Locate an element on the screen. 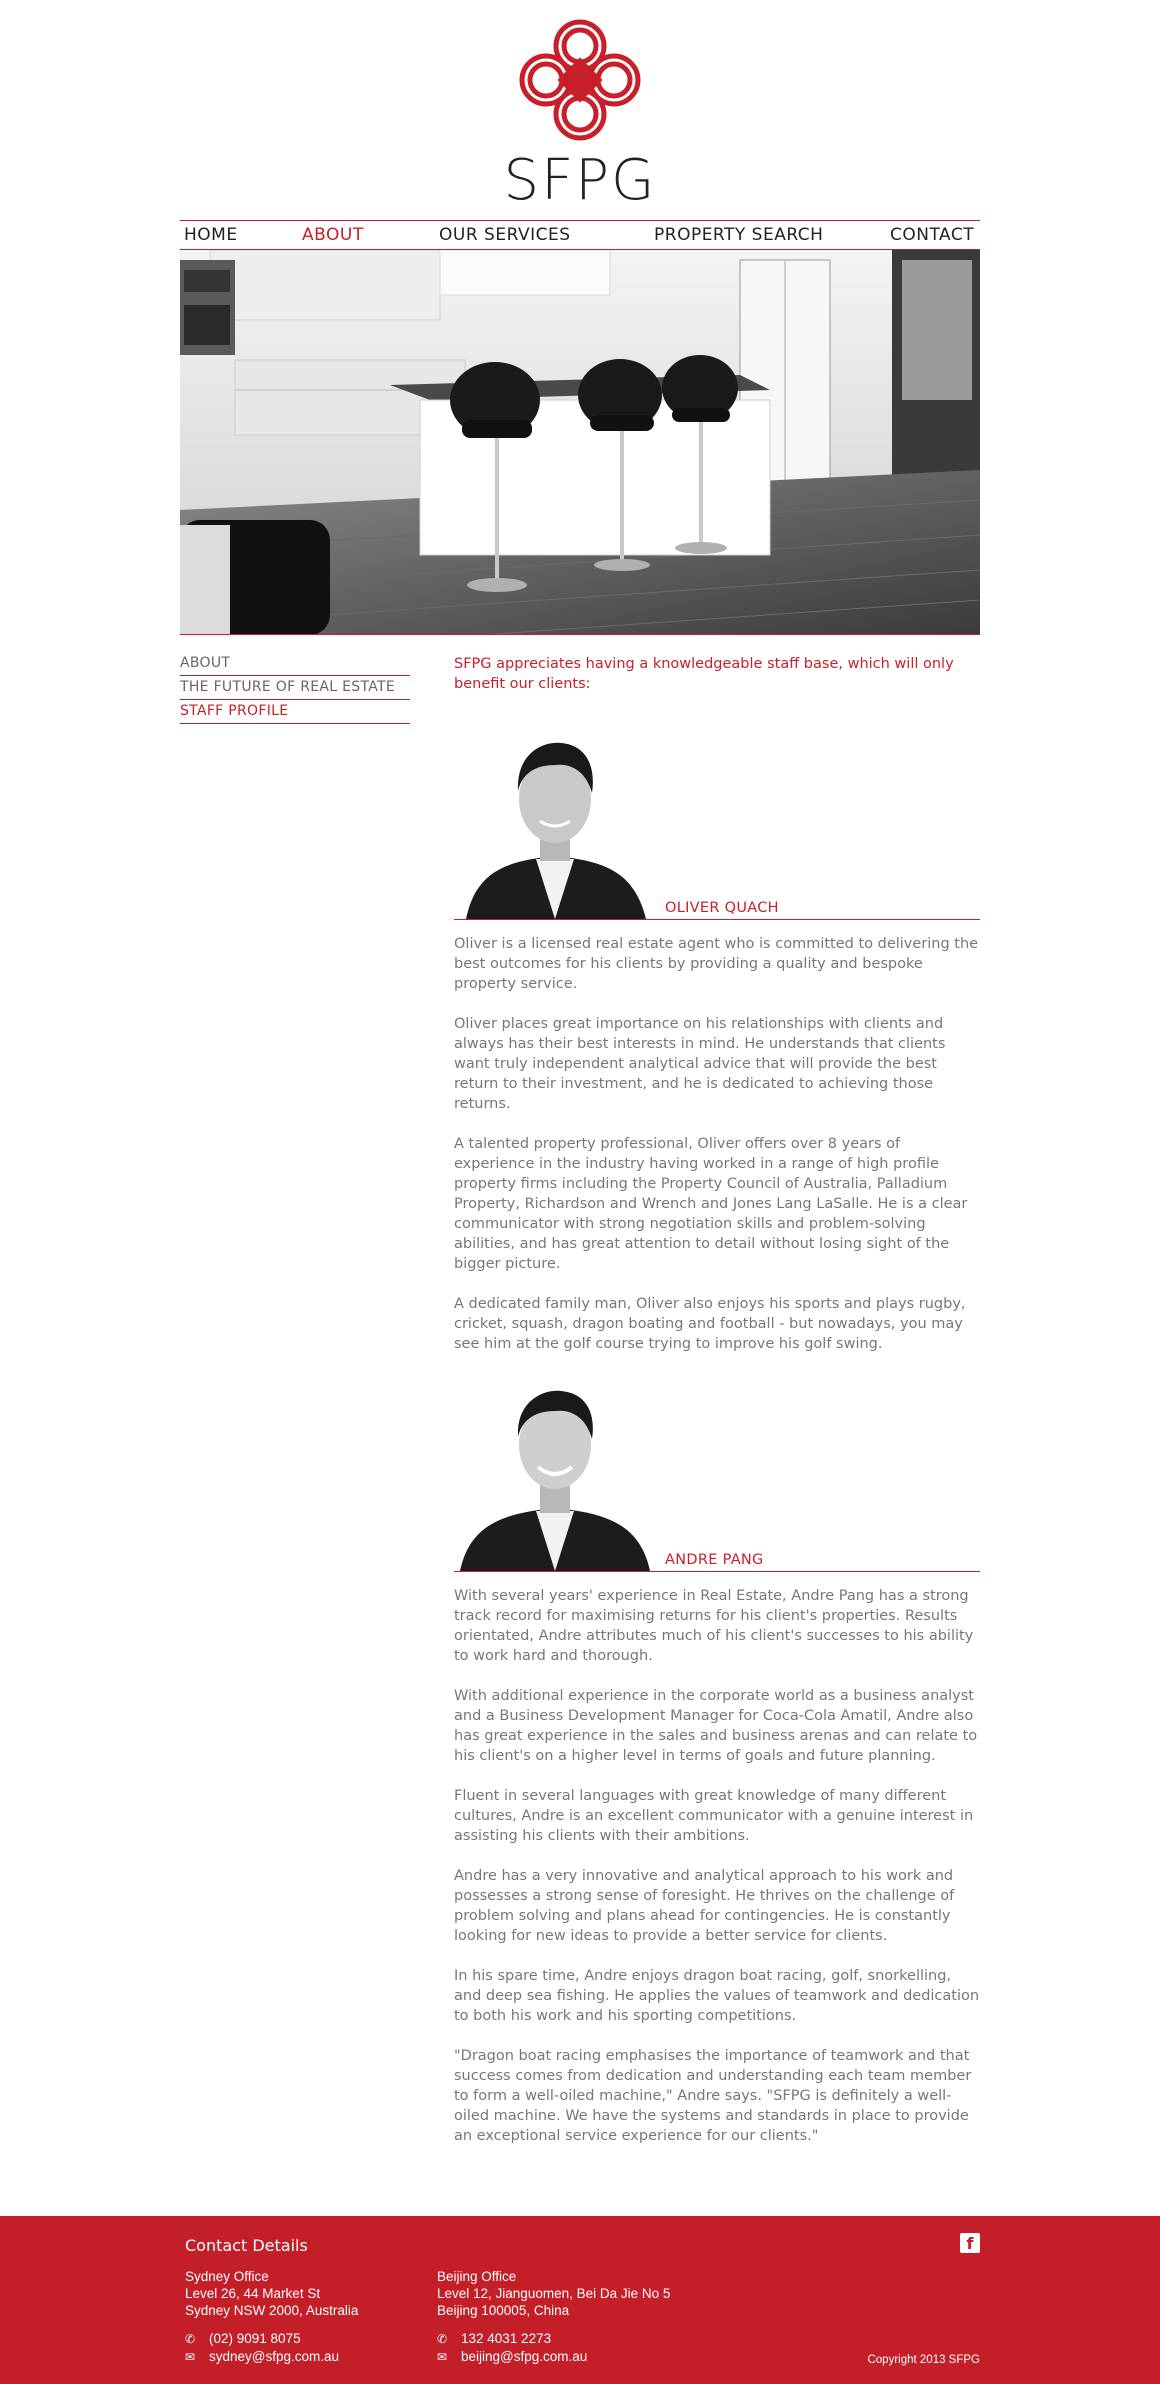 Image resolution: width=1160 pixels, height=2384 pixels. profile-header: ANDRE PANG is located at coordinates (717, 1472).